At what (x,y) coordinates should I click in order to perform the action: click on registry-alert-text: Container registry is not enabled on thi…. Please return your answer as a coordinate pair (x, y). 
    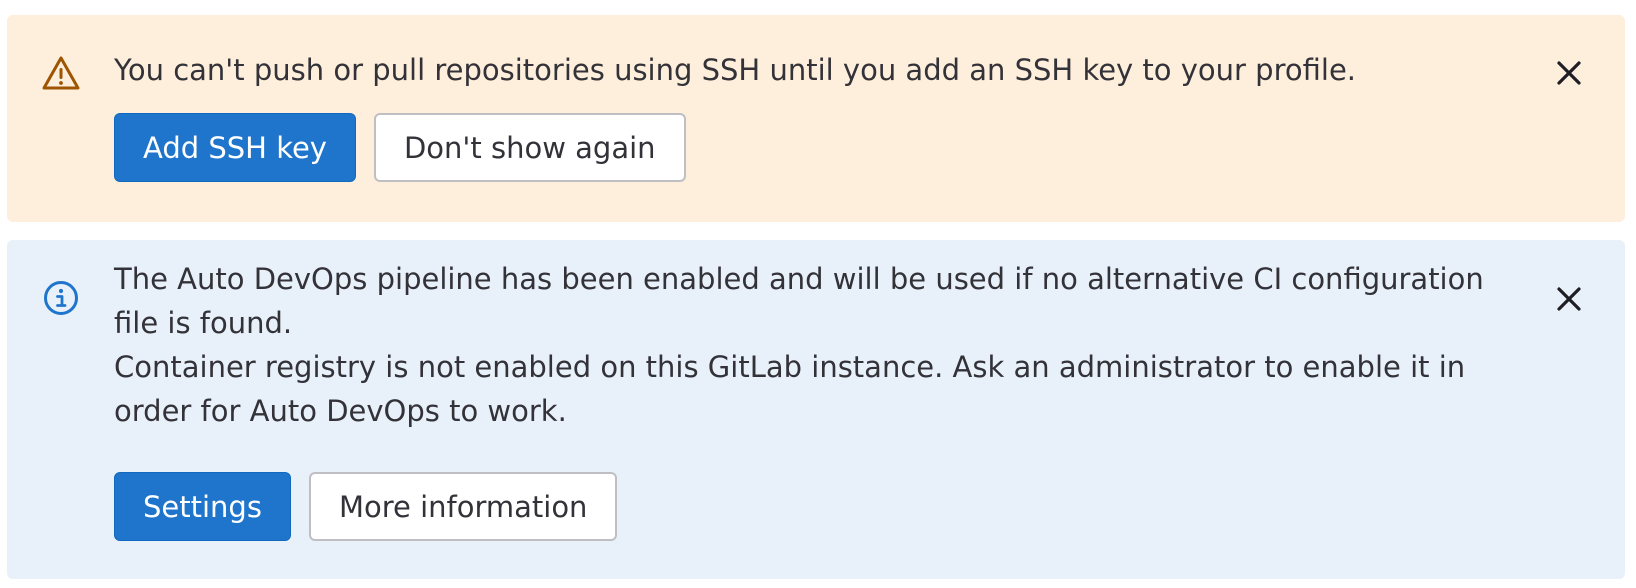
    Looking at the image, I should click on (790, 389).